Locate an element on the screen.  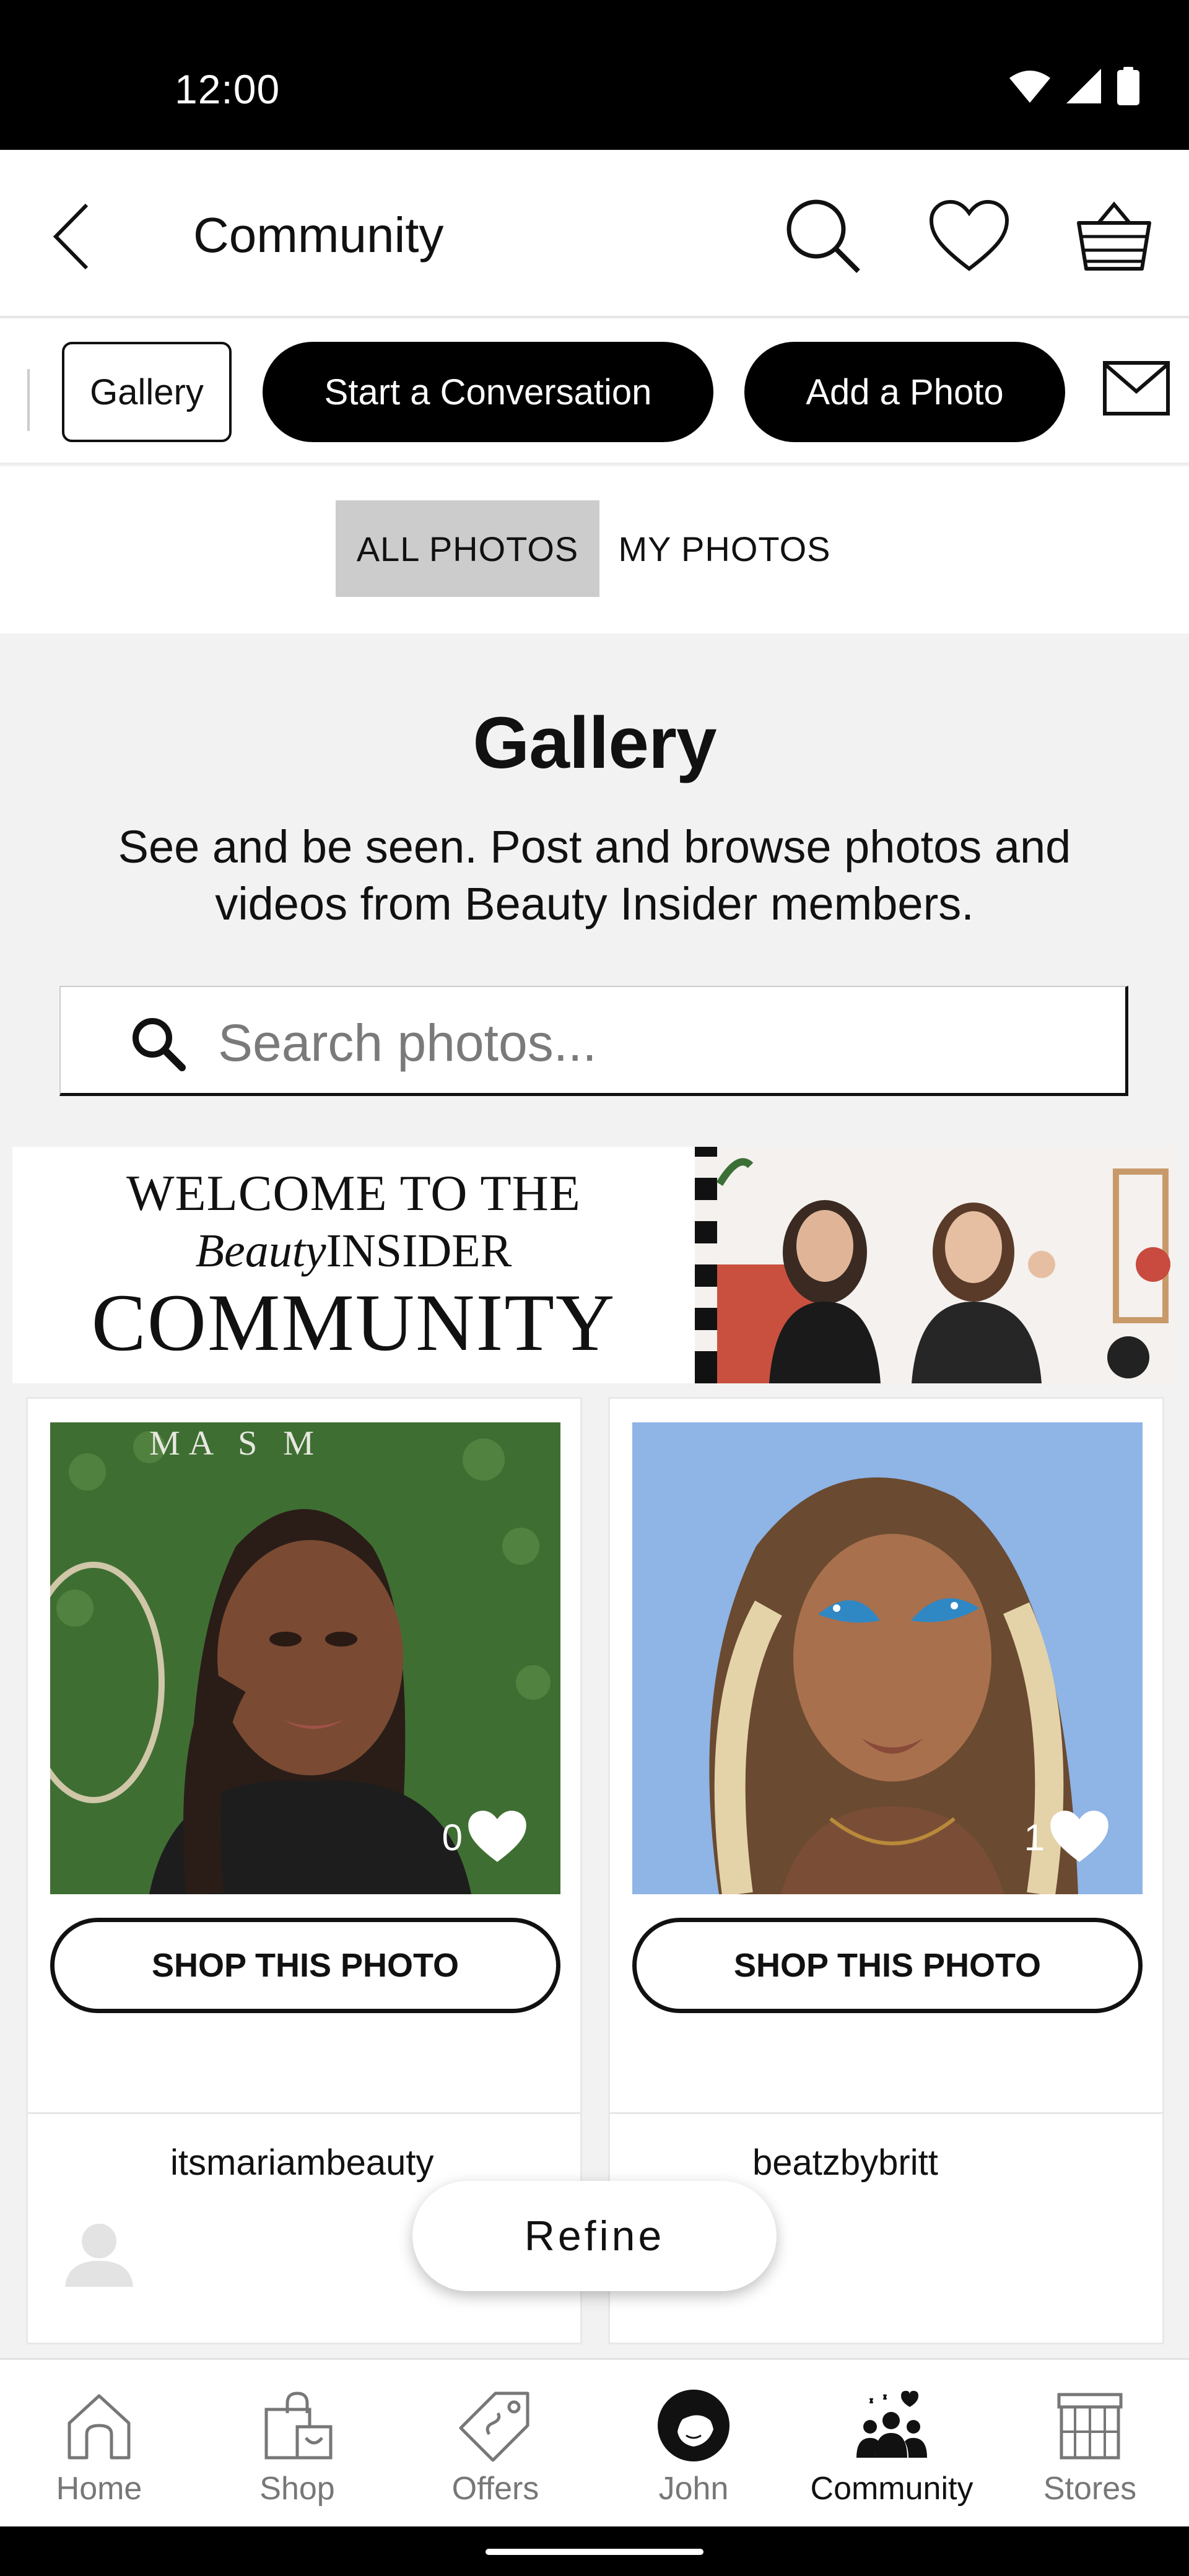
nav-offers: Offers is located at coordinates (495, 2444).